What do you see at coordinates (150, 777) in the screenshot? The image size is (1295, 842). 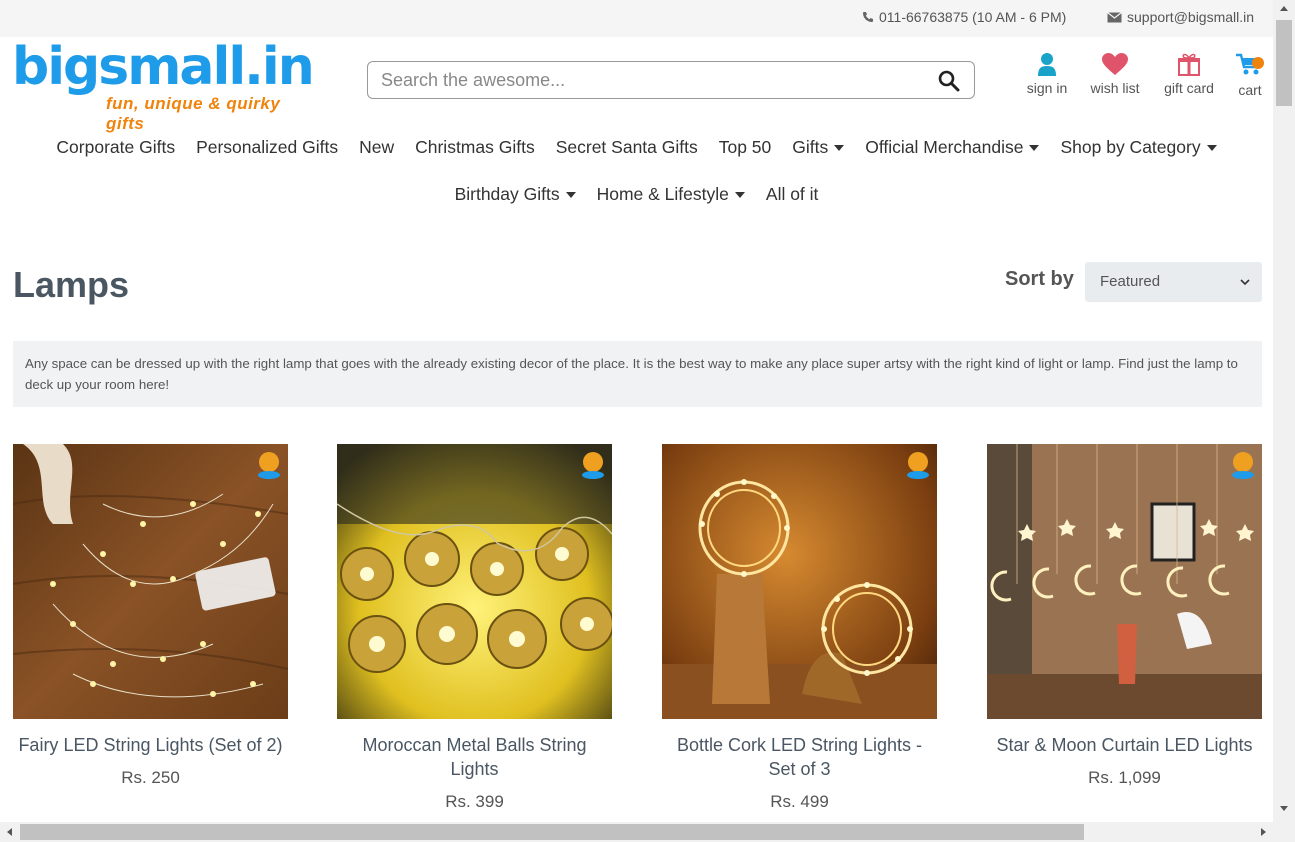 I see `product-price: Rs. 250` at bounding box center [150, 777].